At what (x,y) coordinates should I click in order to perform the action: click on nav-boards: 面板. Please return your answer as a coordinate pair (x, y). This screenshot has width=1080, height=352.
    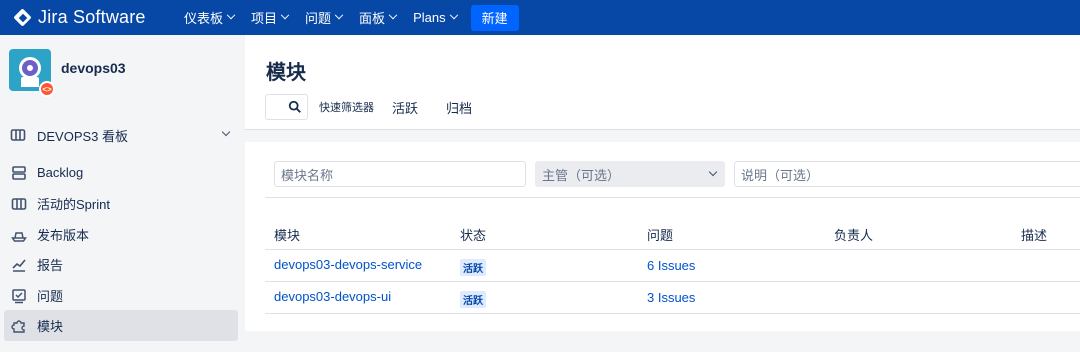
    Looking at the image, I should click on (378, 17).